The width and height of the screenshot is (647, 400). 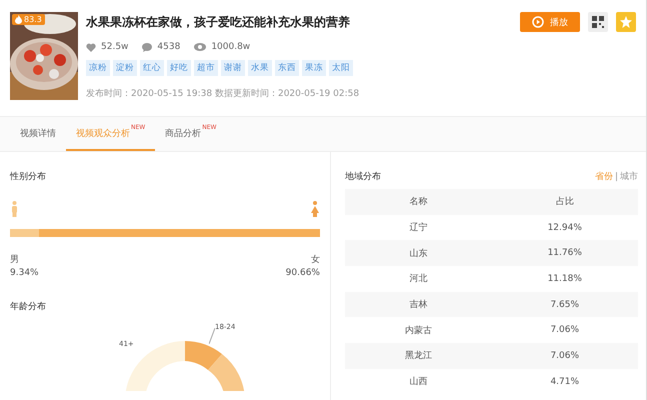 What do you see at coordinates (303, 273) in the screenshot?
I see `female-percent: 90.66%` at bounding box center [303, 273].